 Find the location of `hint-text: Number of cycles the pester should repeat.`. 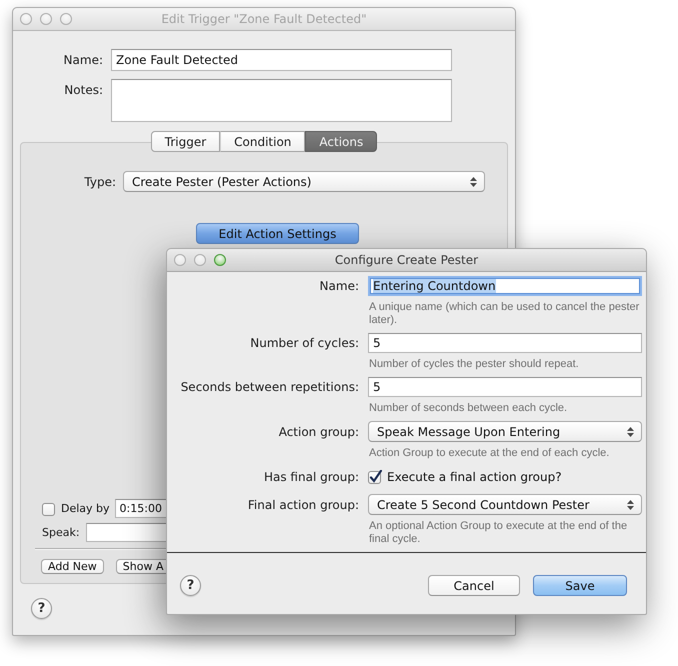

hint-text: Number of cycles the pester should repeat. is located at coordinates (474, 364).